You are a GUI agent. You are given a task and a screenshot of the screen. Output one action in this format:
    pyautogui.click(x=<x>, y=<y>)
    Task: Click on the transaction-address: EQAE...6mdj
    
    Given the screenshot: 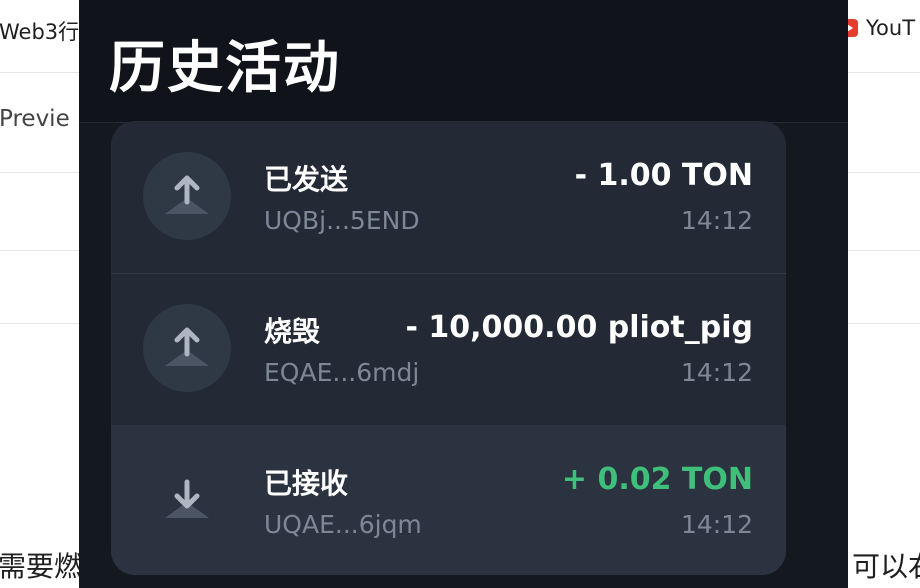 What is the action you would take?
    pyautogui.click(x=342, y=372)
    